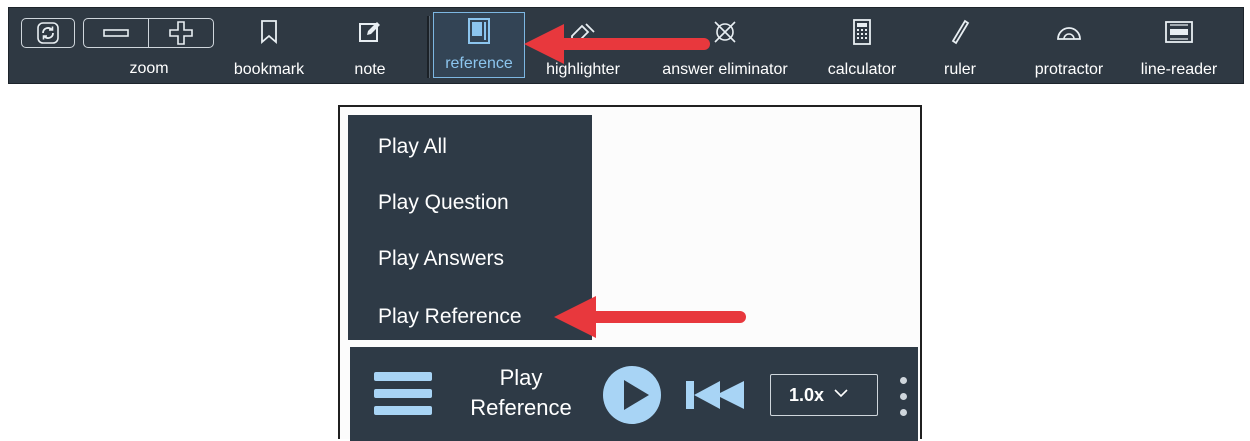  I want to click on tool-bookmark: bookmark, so click(269, 45).